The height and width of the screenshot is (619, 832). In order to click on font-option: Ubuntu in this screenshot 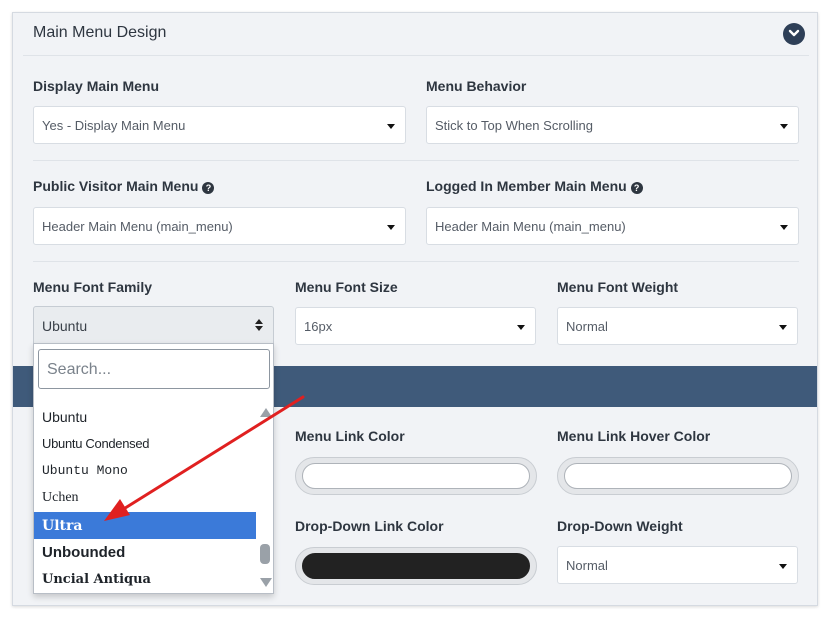, I will do `click(145, 416)`.